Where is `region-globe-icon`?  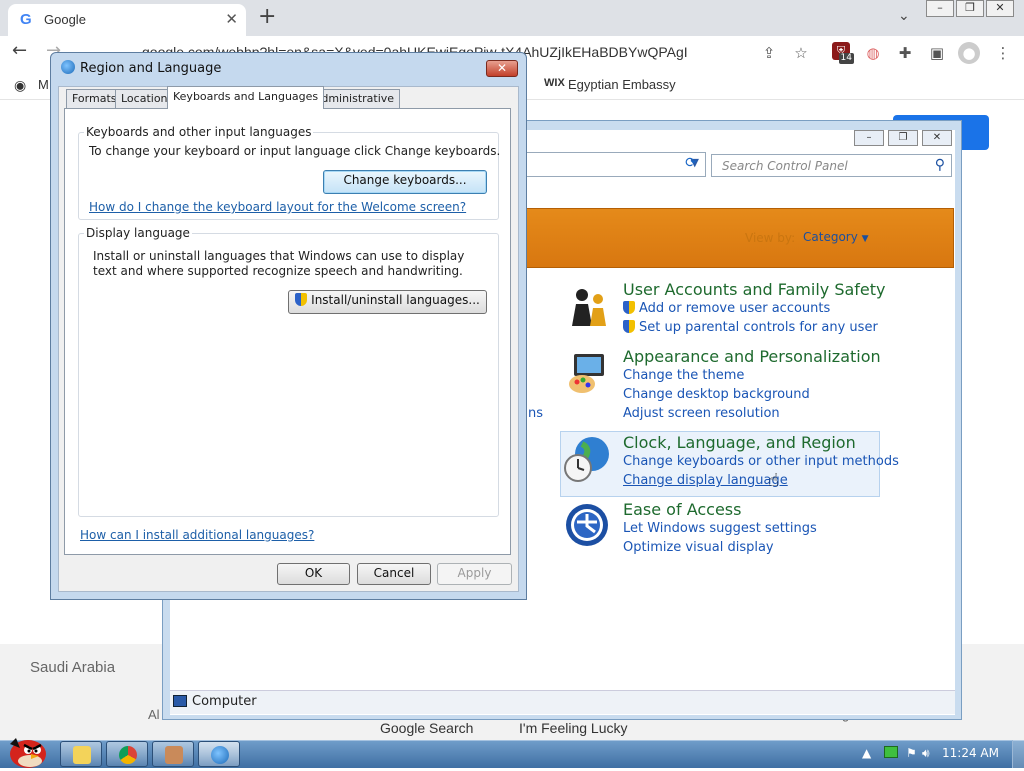
region-globe-icon is located at coordinates (68, 67).